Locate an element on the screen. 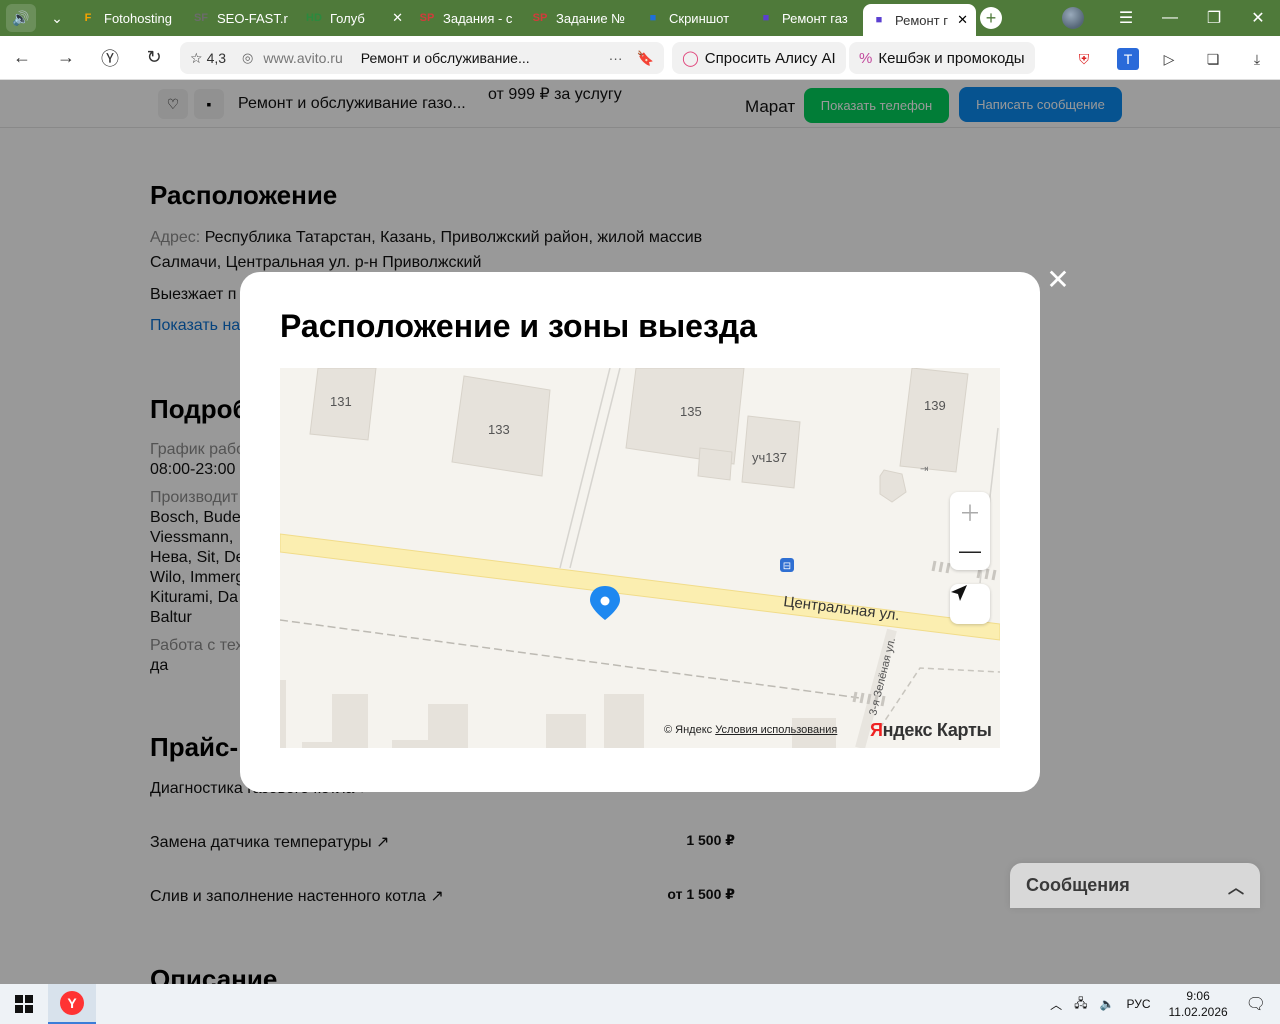 This screenshot has width=1280, height=1024. tabs-menu-chevron-icon: ⌄ is located at coordinates (57, 18).